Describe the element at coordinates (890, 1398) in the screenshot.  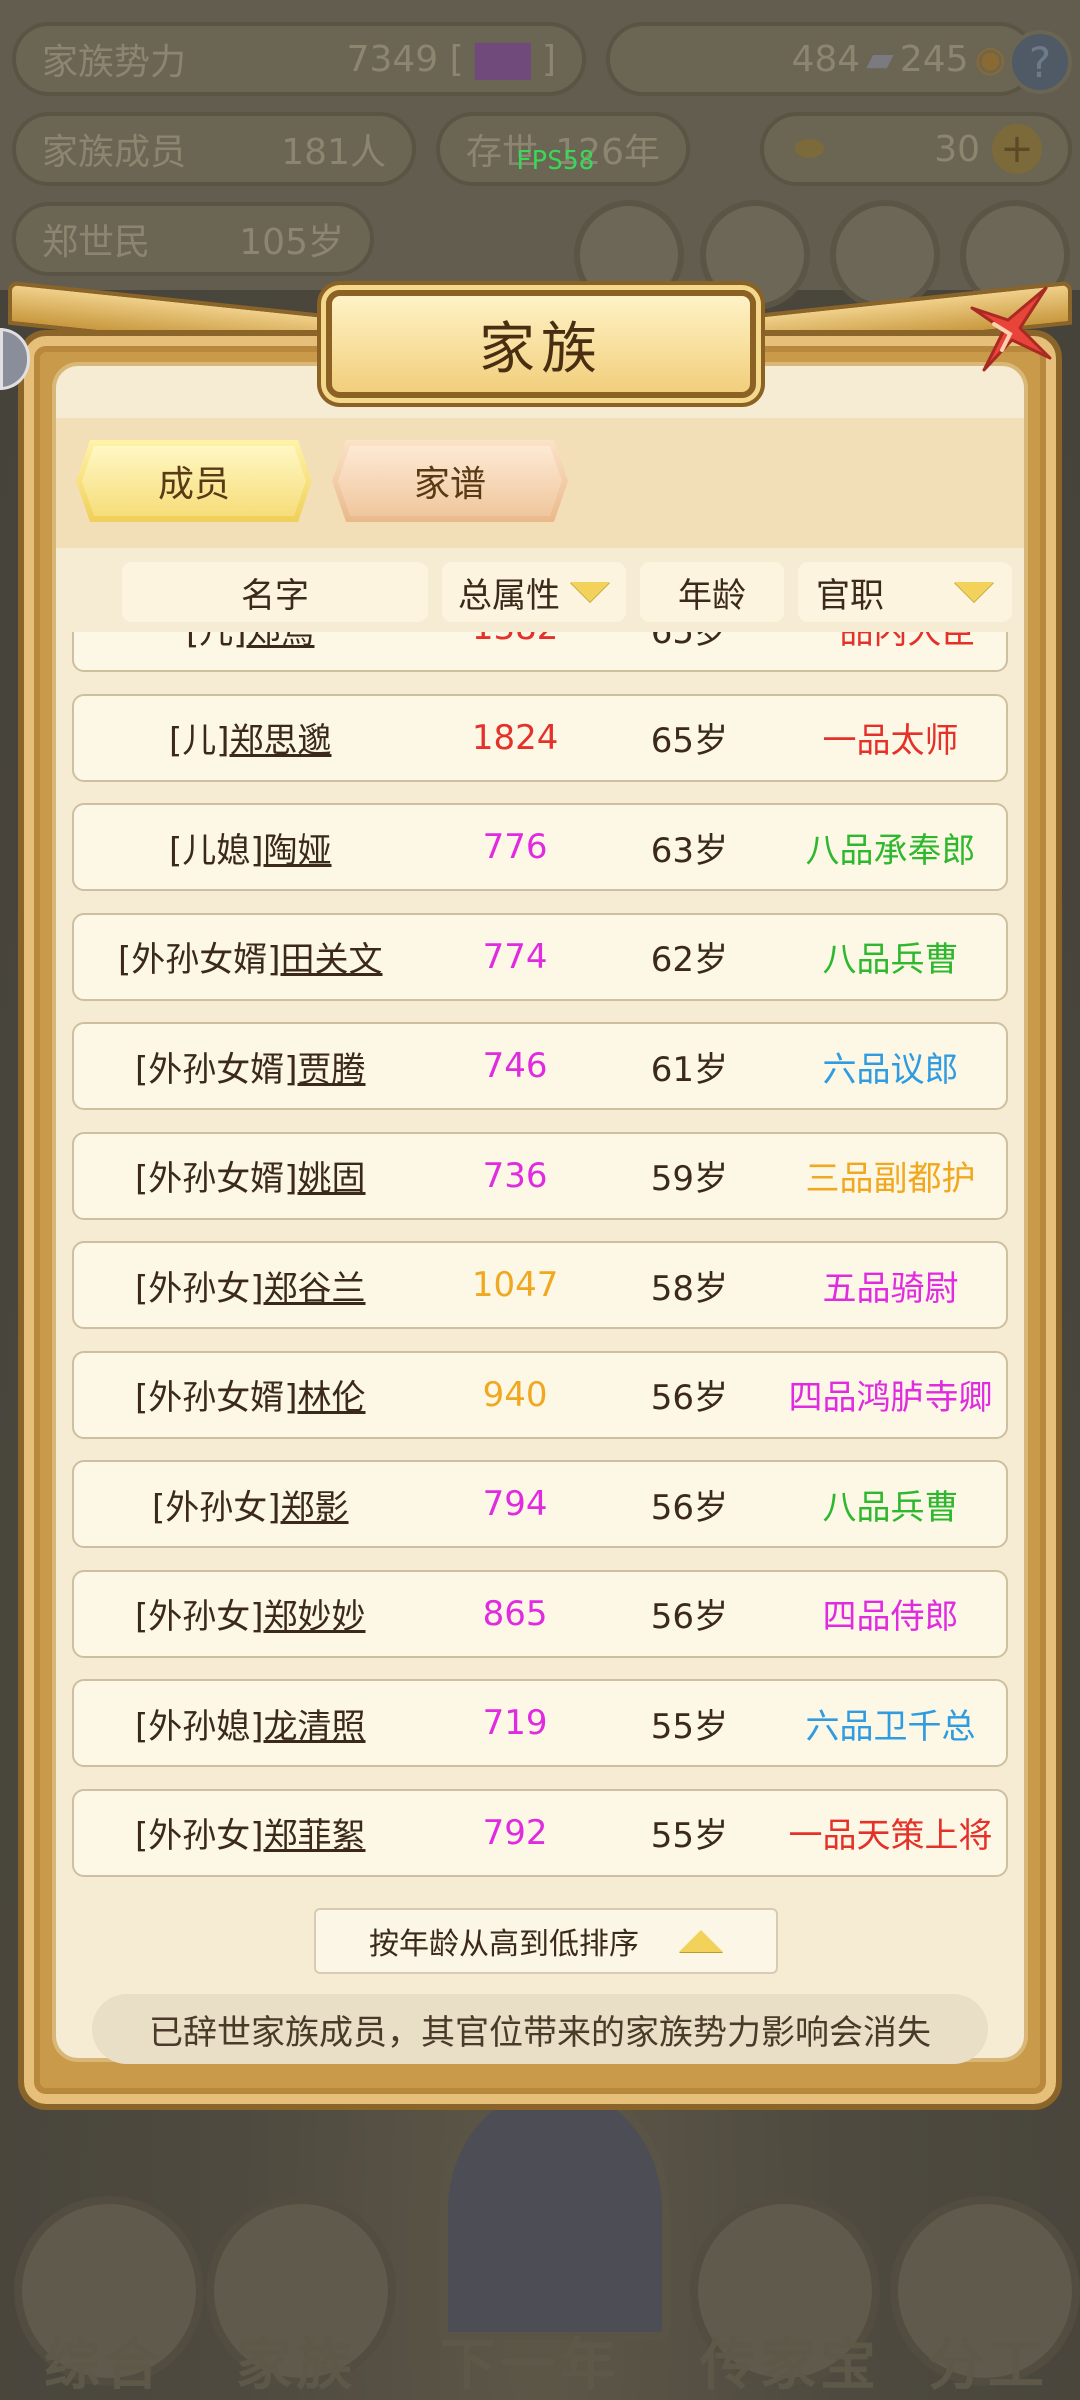
I see `member-title: 四品鸿胪寺卿` at that location.